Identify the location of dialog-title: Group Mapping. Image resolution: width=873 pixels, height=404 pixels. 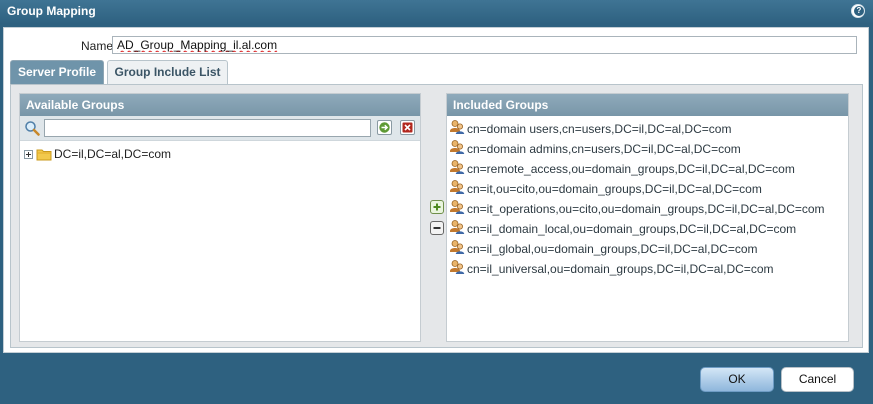
(51, 11).